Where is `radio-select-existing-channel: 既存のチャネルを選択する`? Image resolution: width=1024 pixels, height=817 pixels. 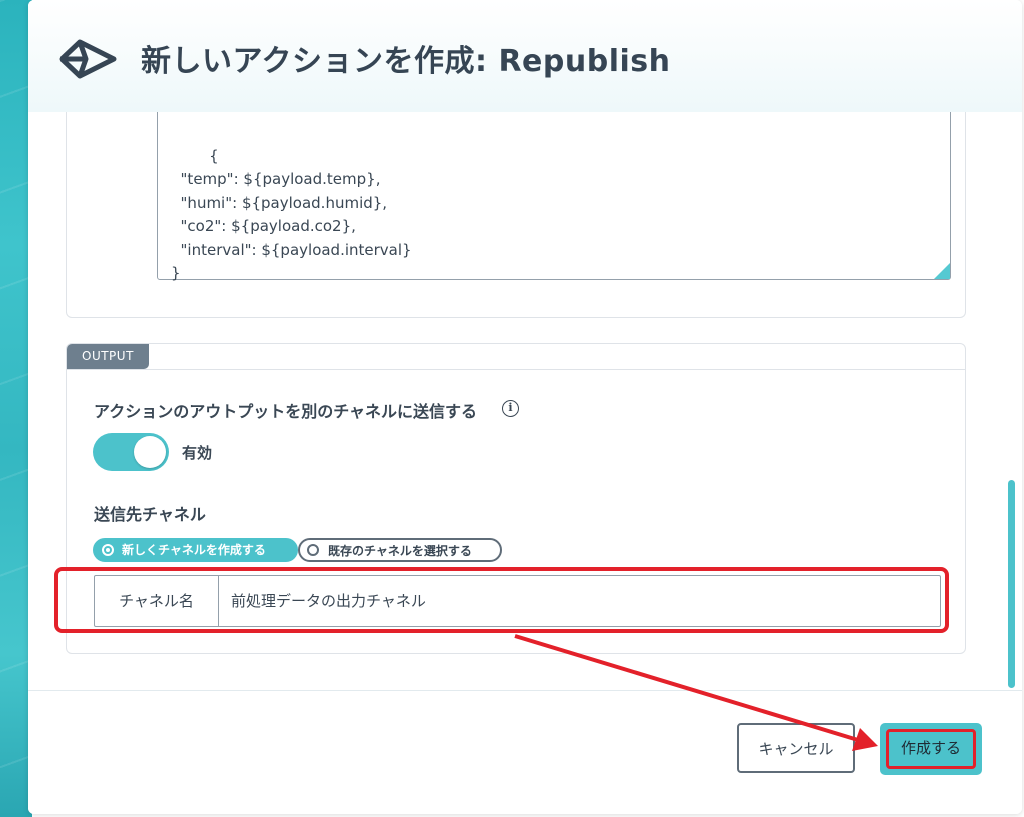 radio-select-existing-channel: 既存のチャネルを選択する is located at coordinates (400, 550).